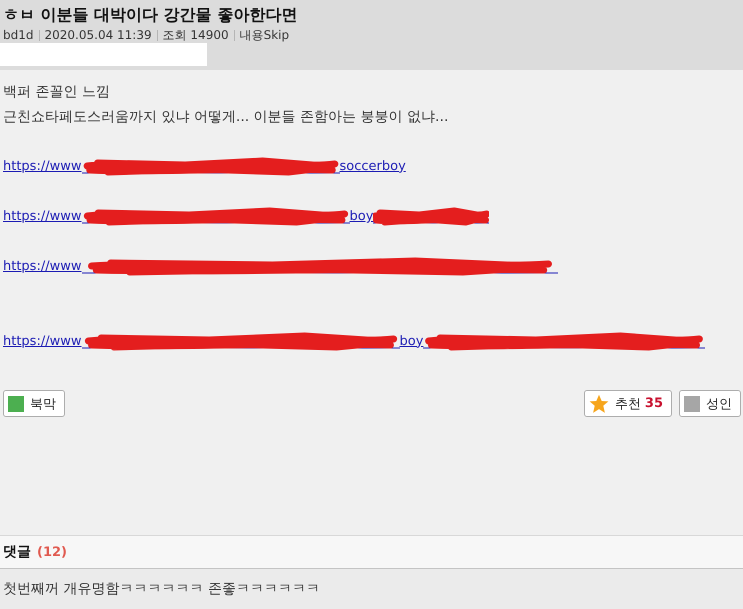 The image size is (743, 609). I want to click on post-date: 2020.05.04 11:39, so click(98, 35).